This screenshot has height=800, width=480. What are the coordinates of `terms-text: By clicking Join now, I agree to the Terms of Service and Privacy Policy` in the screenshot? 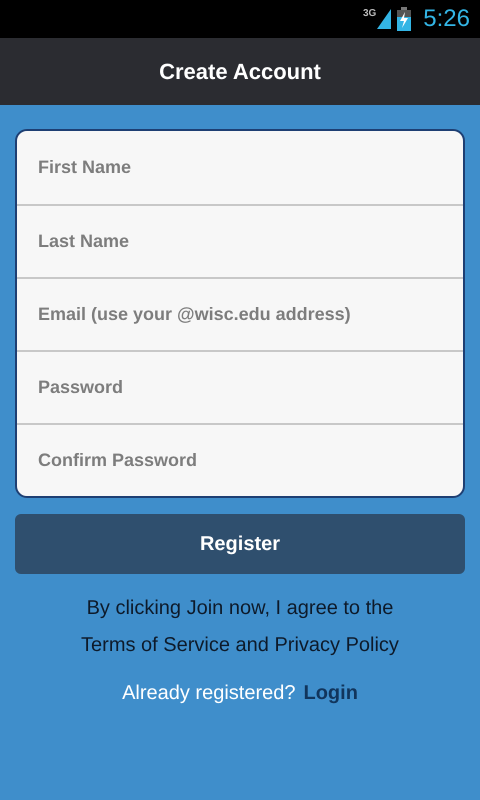 It's located at (240, 627).